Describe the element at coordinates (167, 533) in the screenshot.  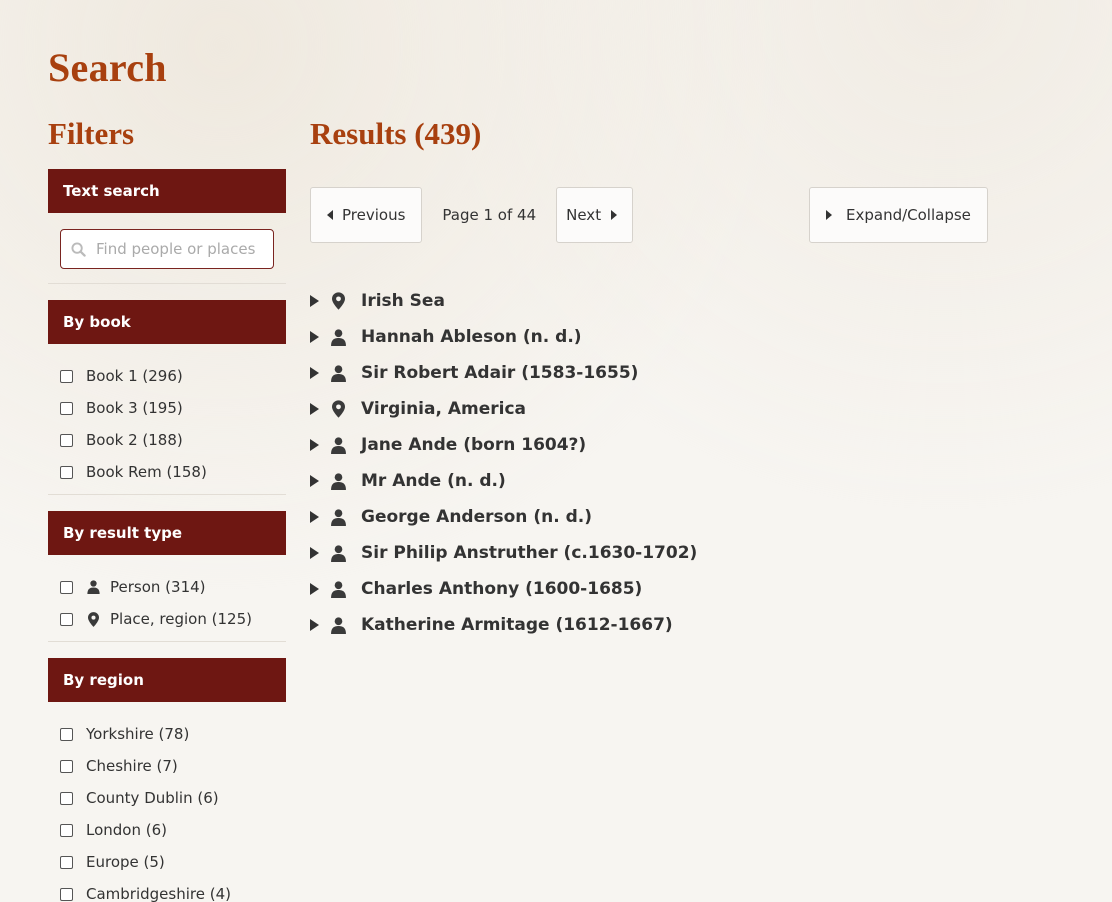
I see `by-result-type-heading: By result type` at that location.